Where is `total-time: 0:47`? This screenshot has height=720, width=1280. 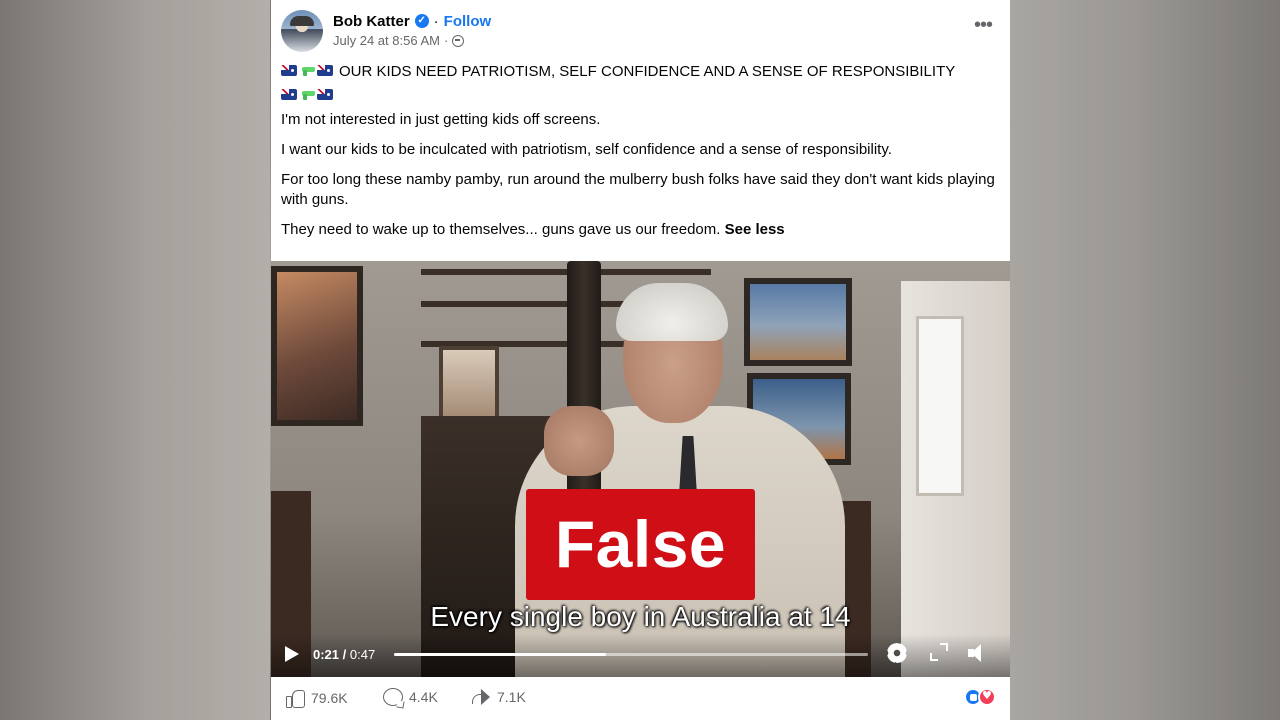 total-time: 0:47 is located at coordinates (362, 654).